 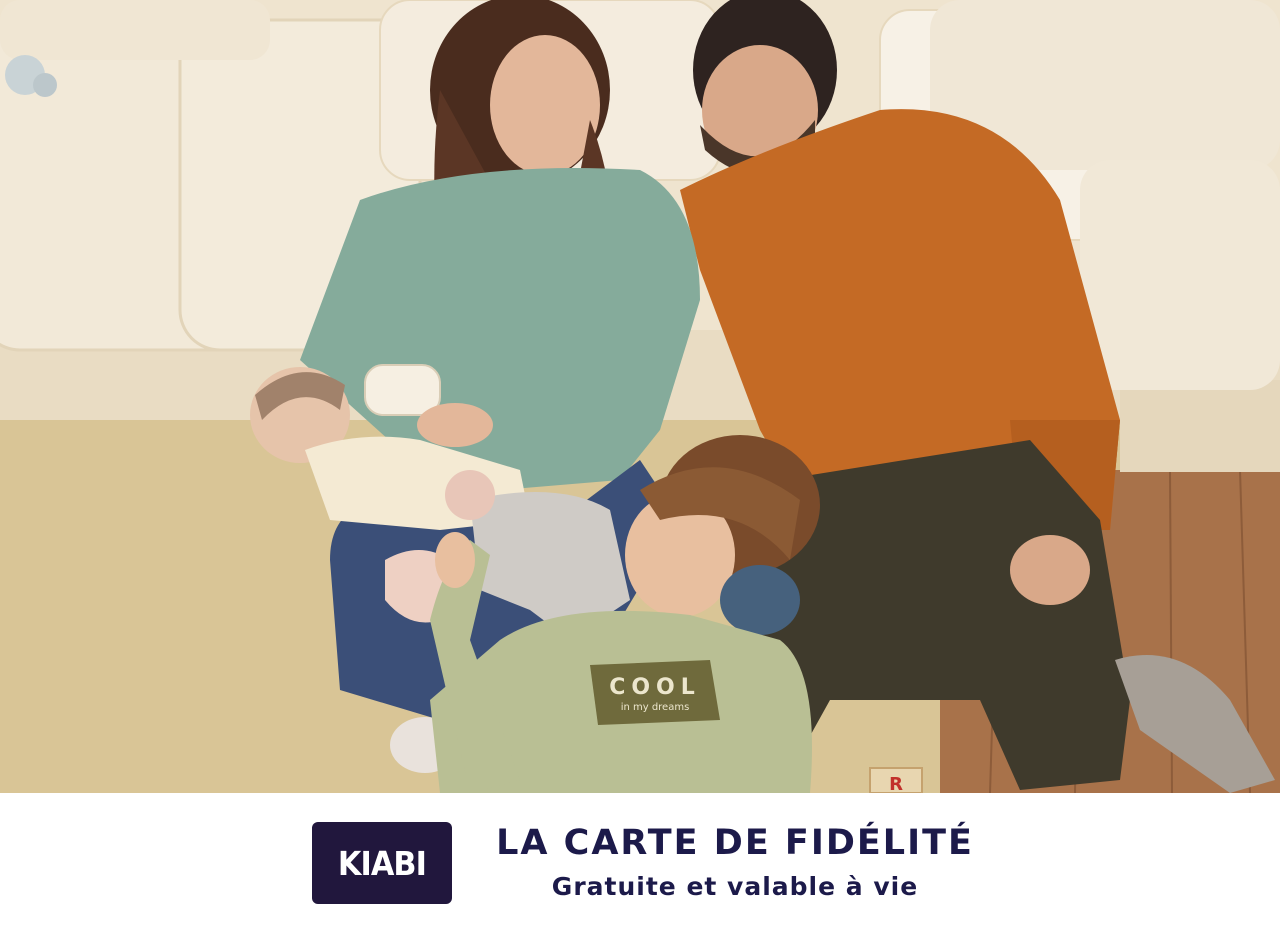 I want to click on loyalty-card-headline: LA CARTE DE FIDÉLITÉ, so click(x=735, y=843).